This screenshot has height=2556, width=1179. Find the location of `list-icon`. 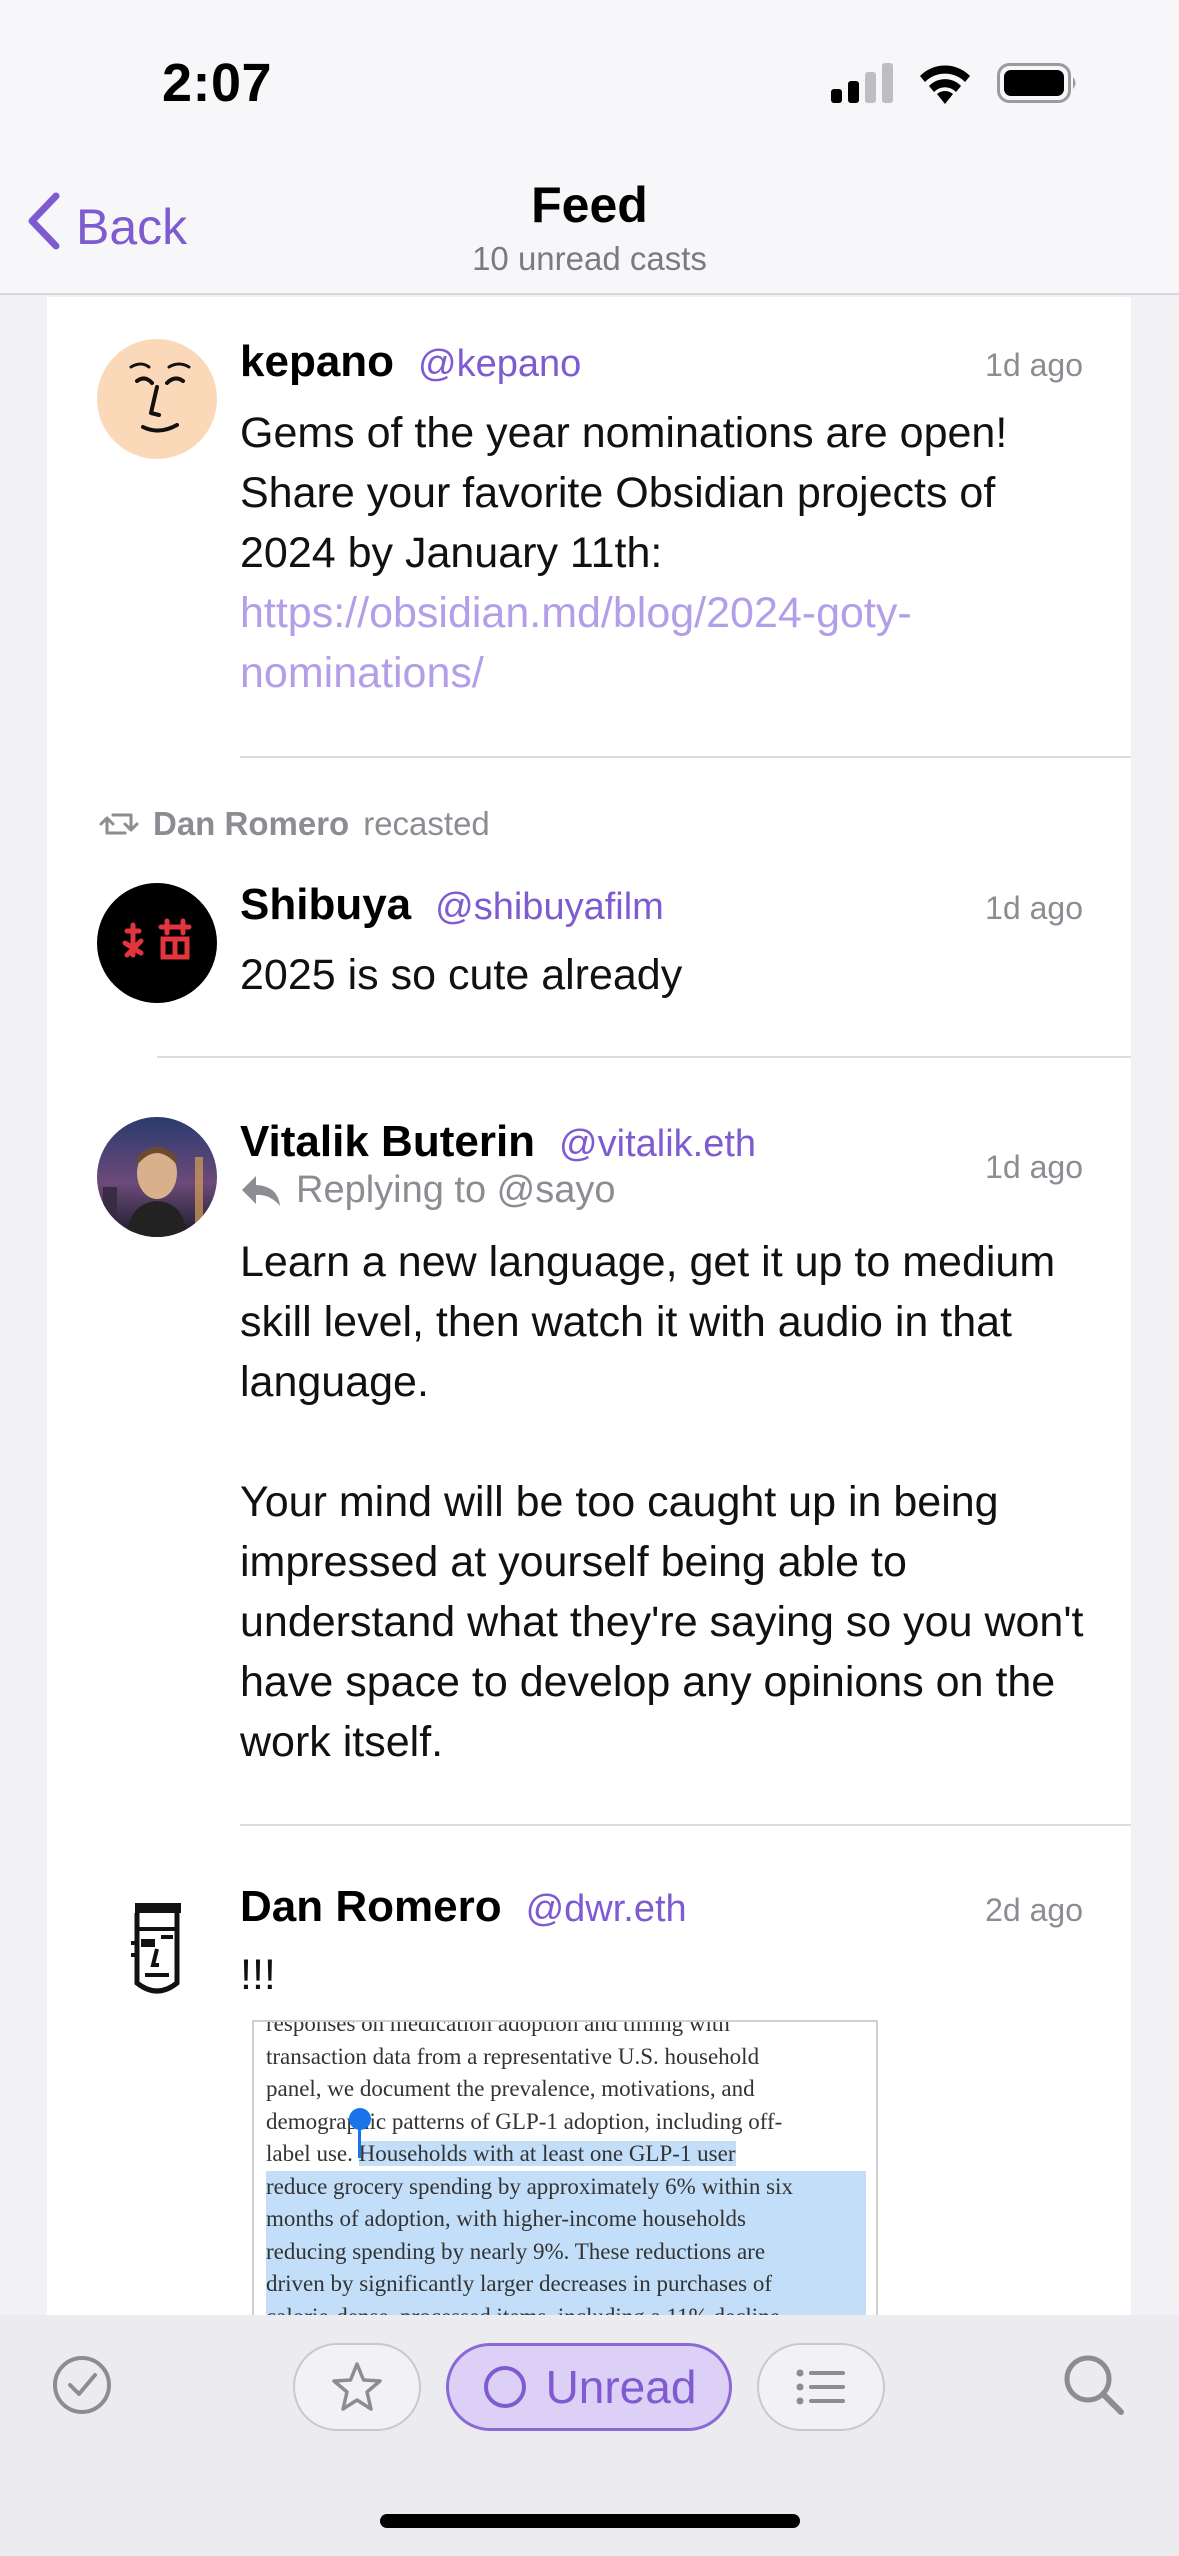

list-icon is located at coordinates (820, 2387).